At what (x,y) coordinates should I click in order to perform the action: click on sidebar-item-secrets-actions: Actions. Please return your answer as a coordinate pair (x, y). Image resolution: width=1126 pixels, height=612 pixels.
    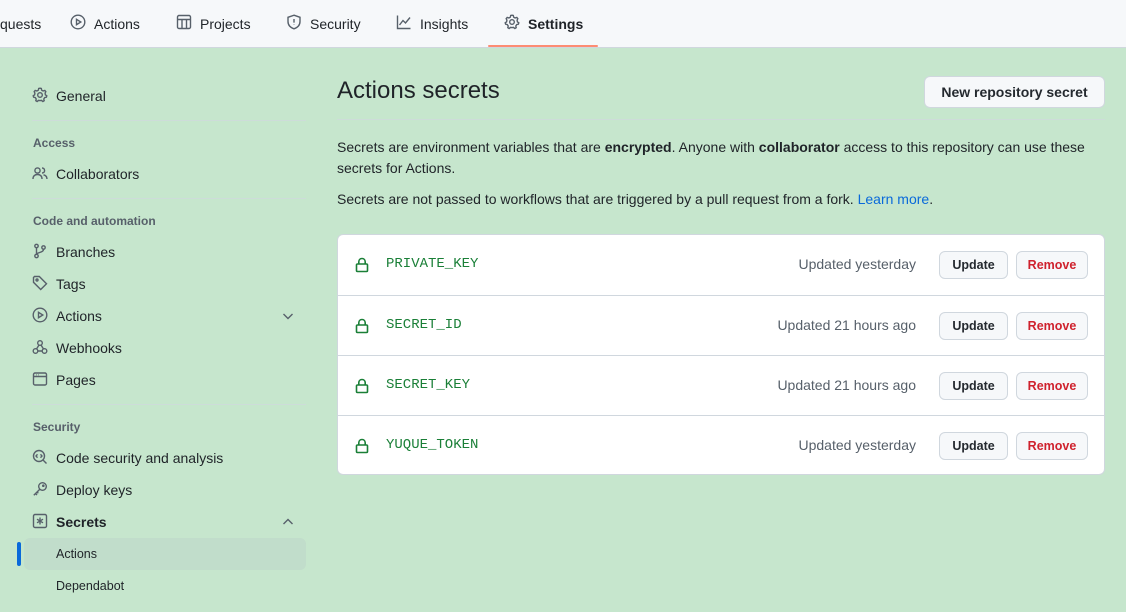
    Looking at the image, I should click on (165, 554).